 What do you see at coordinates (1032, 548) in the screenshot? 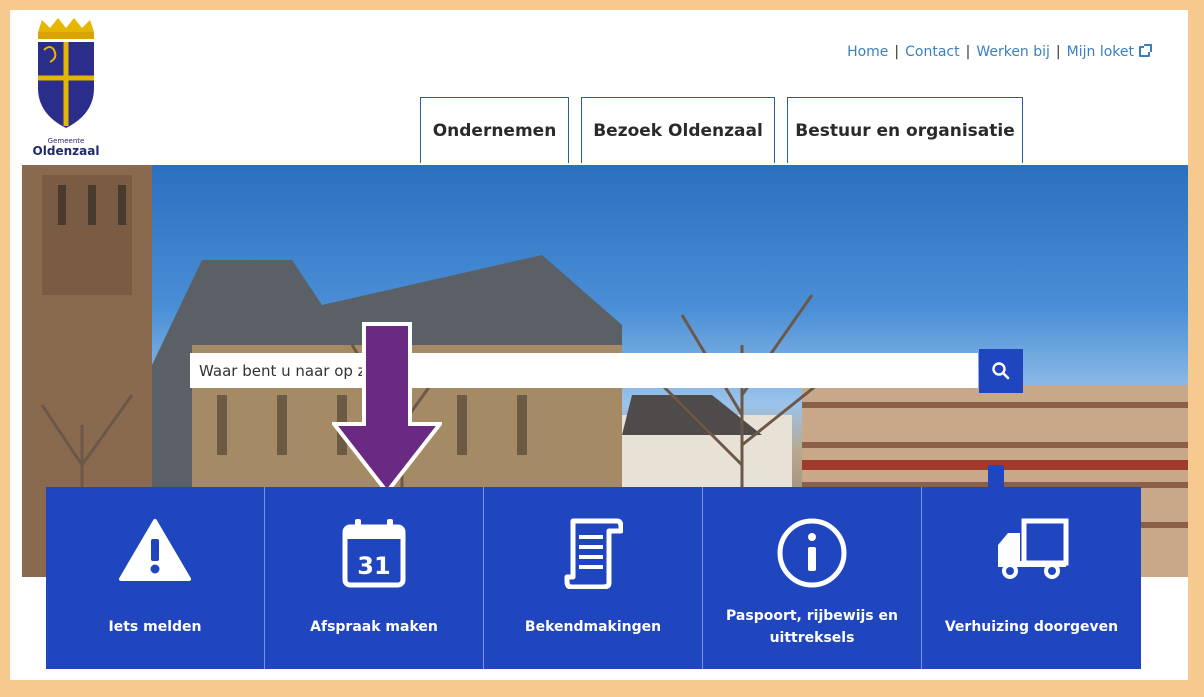
I see `moving-truck-icon` at bounding box center [1032, 548].